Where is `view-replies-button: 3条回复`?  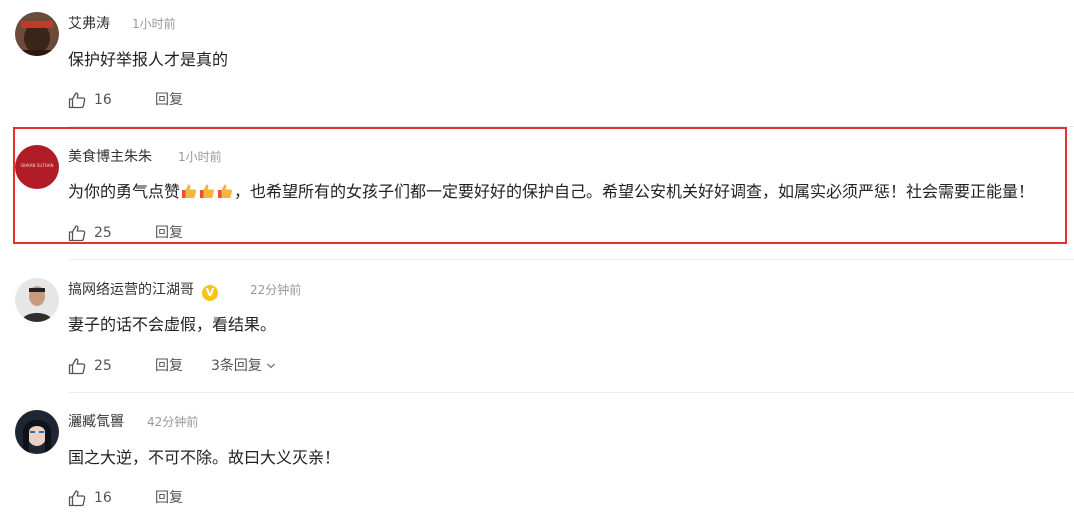
view-replies-button: 3条回复 is located at coordinates (243, 366).